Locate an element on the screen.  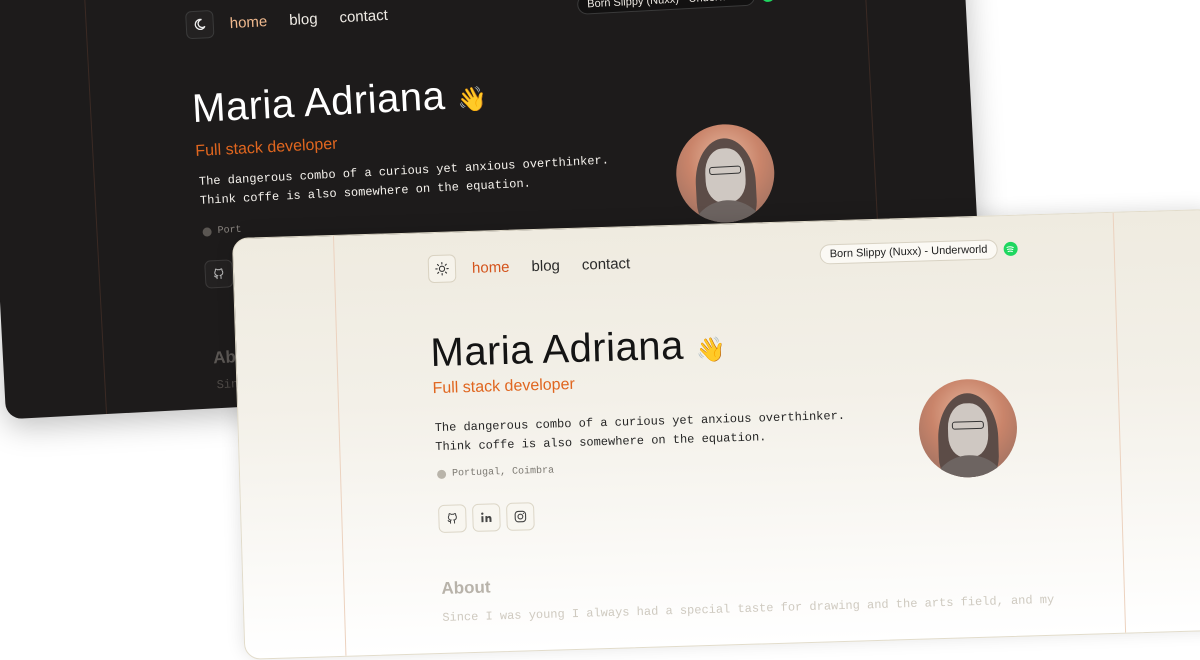
location: Port is located at coordinates (222, 231).